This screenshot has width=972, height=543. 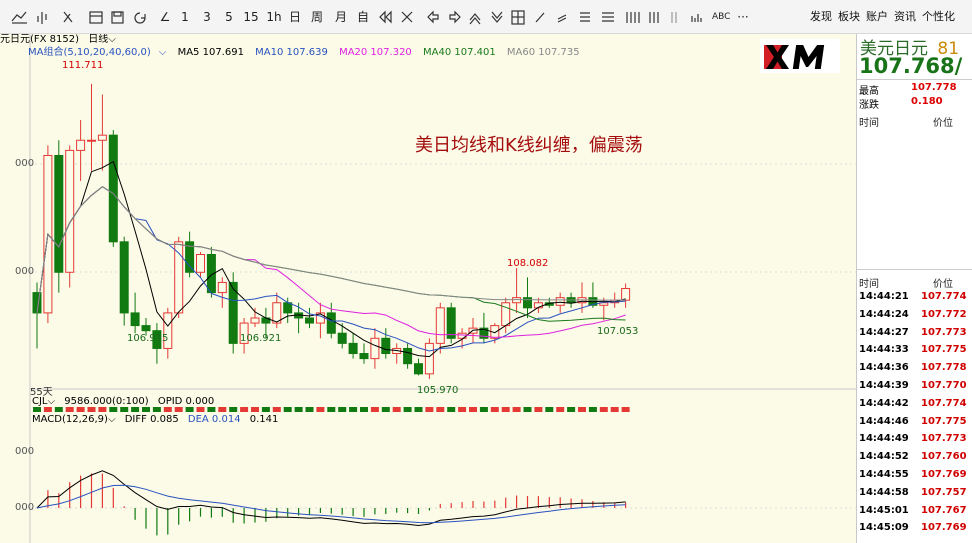 What do you see at coordinates (106, 401) in the screenshot?
I see `cjl-value: 9586.000(0:100)` at bounding box center [106, 401].